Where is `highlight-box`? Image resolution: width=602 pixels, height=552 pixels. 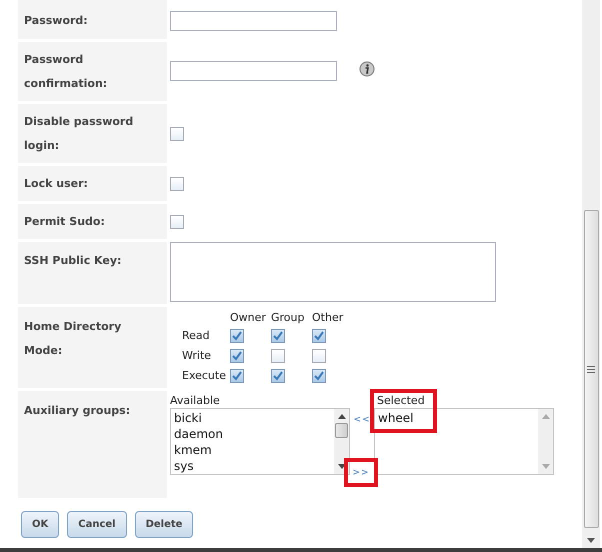 highlight-box is located at coordinates (403, 411).